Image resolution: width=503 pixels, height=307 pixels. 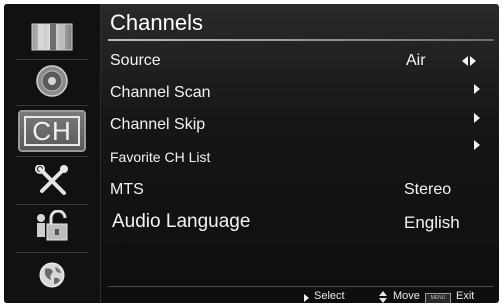 I want to click on menu-item-value: Stereo, so click(x=428, y=189).